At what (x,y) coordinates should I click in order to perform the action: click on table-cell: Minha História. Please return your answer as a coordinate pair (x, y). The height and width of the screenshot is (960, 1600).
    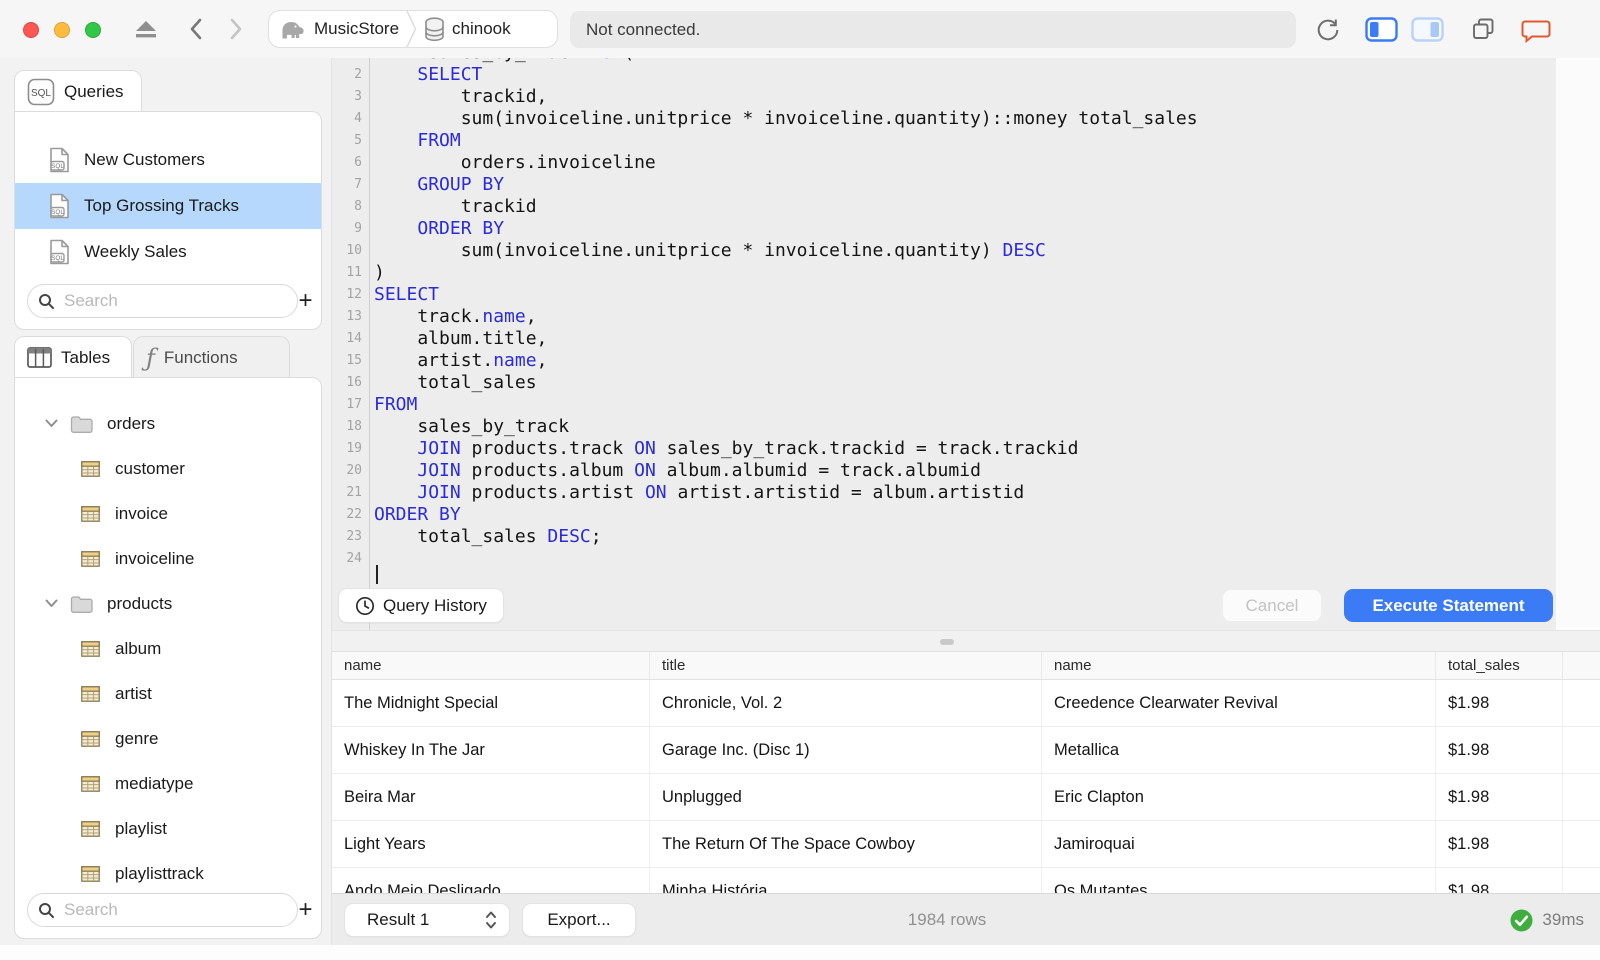
    Looking at the image, I should click on (846, 880).